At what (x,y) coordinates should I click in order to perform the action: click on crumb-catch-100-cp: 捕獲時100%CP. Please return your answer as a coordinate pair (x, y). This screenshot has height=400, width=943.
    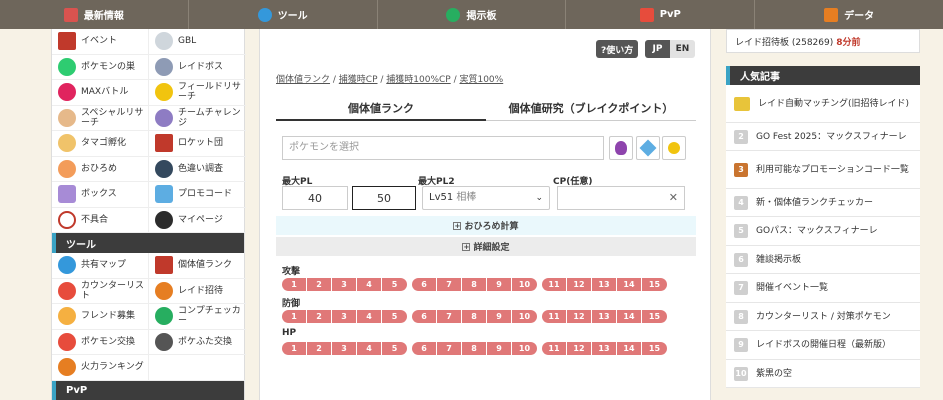
    Looking at the image, I should click on (418, 80).